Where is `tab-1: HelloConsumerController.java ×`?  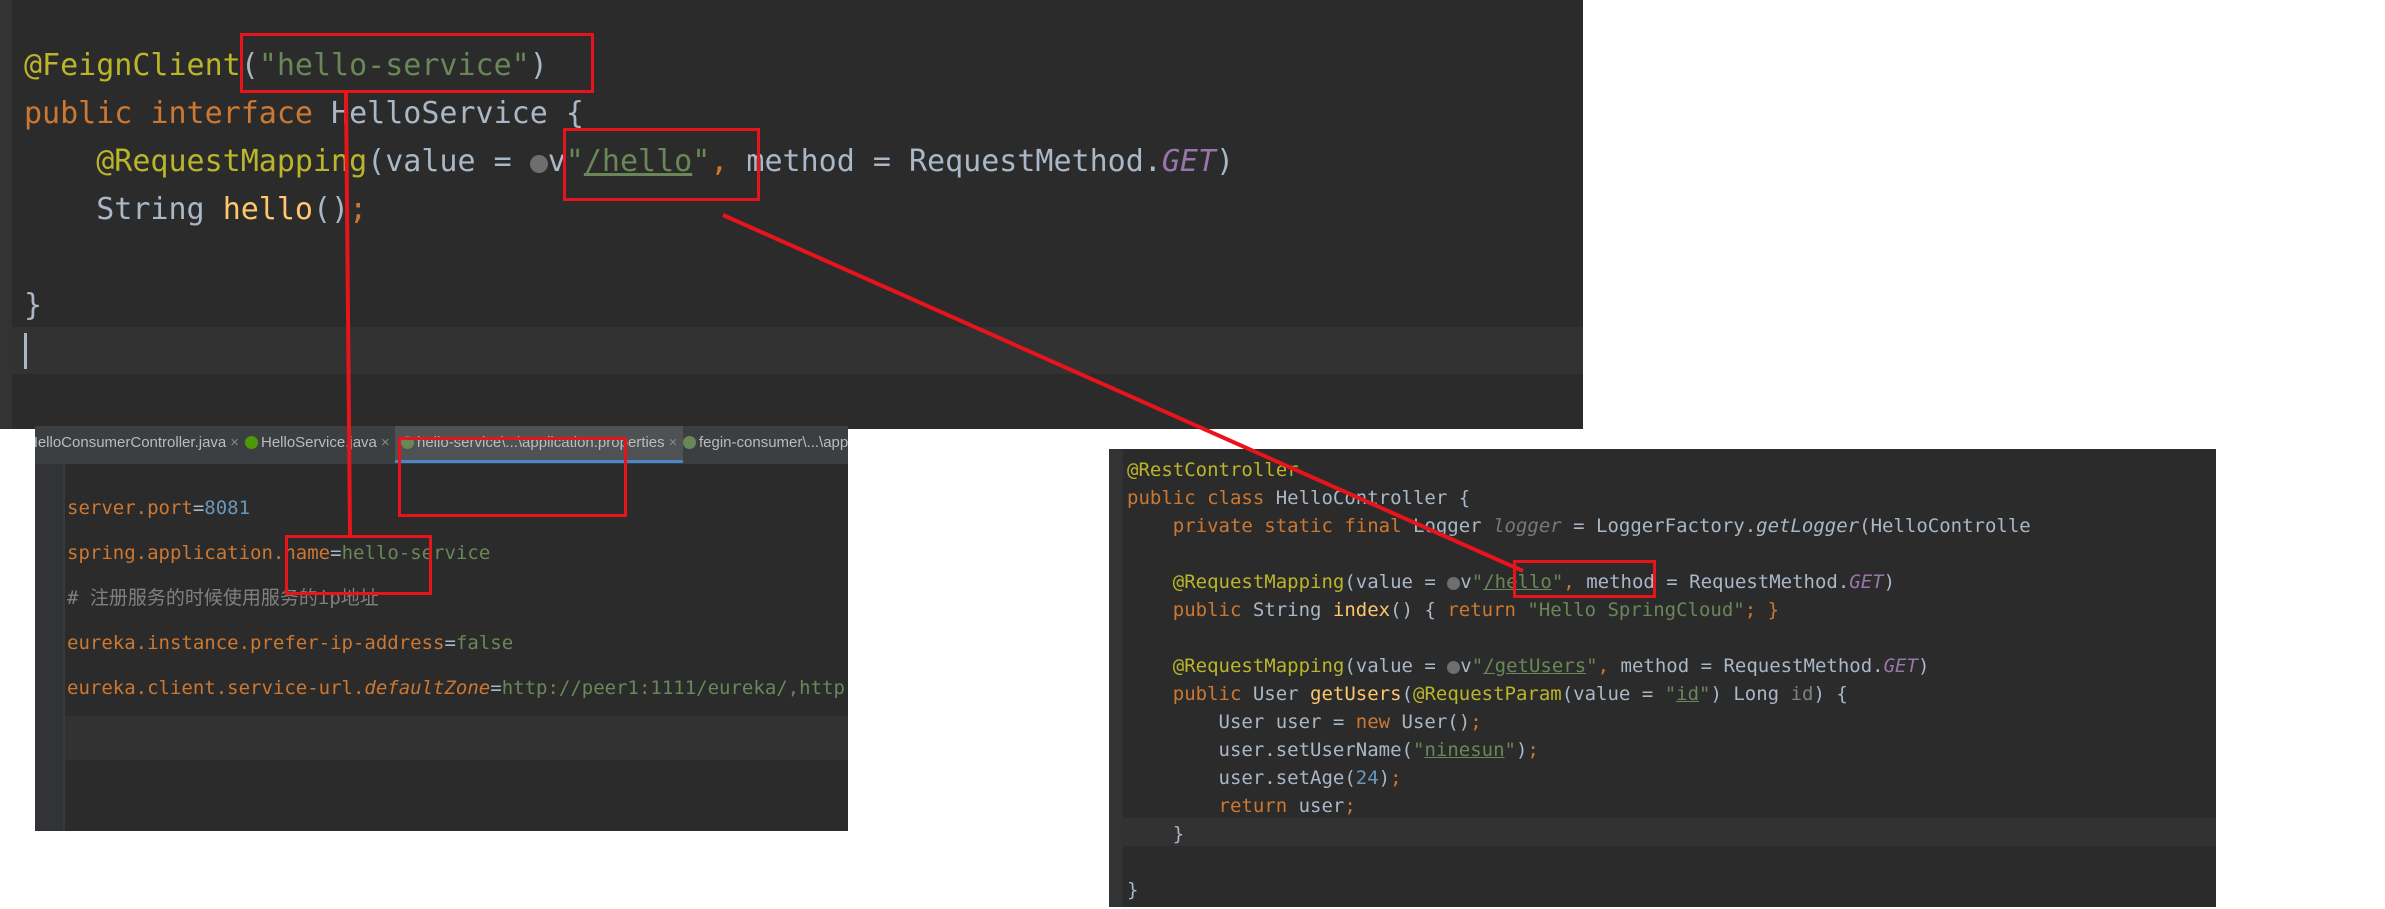
tab-1: HelloConsumerController.java × is located at coordinates (137, 443).